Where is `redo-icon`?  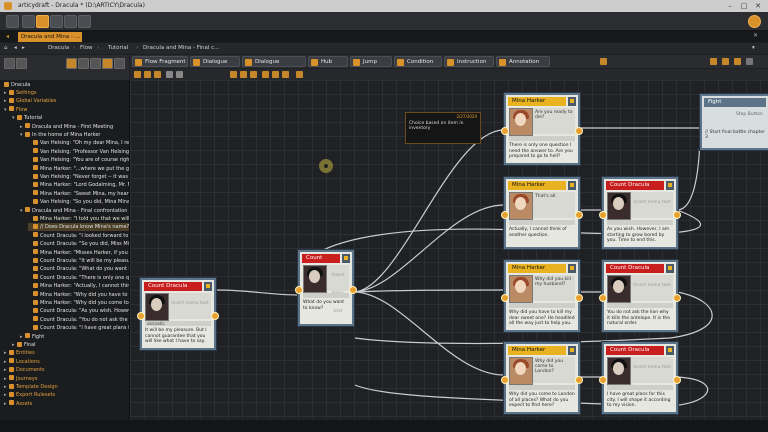
redo-icon is located at coordinates (70, 21).